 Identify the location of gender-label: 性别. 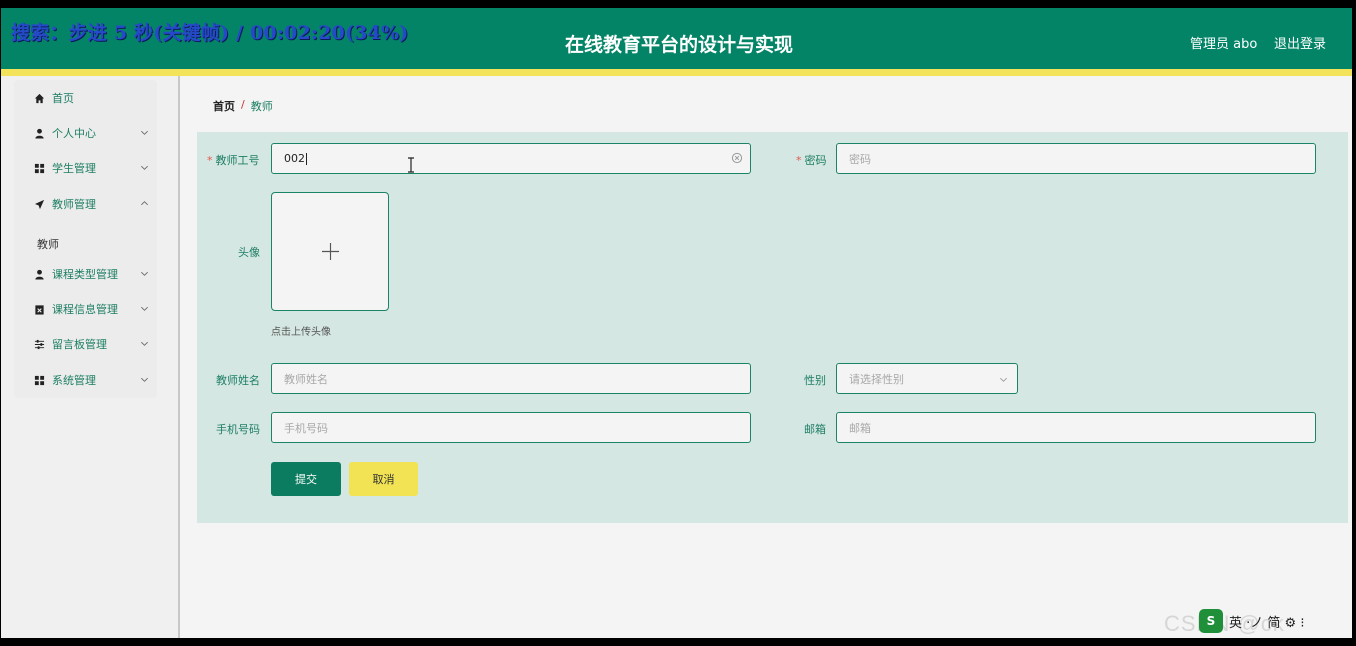
(815, 380).